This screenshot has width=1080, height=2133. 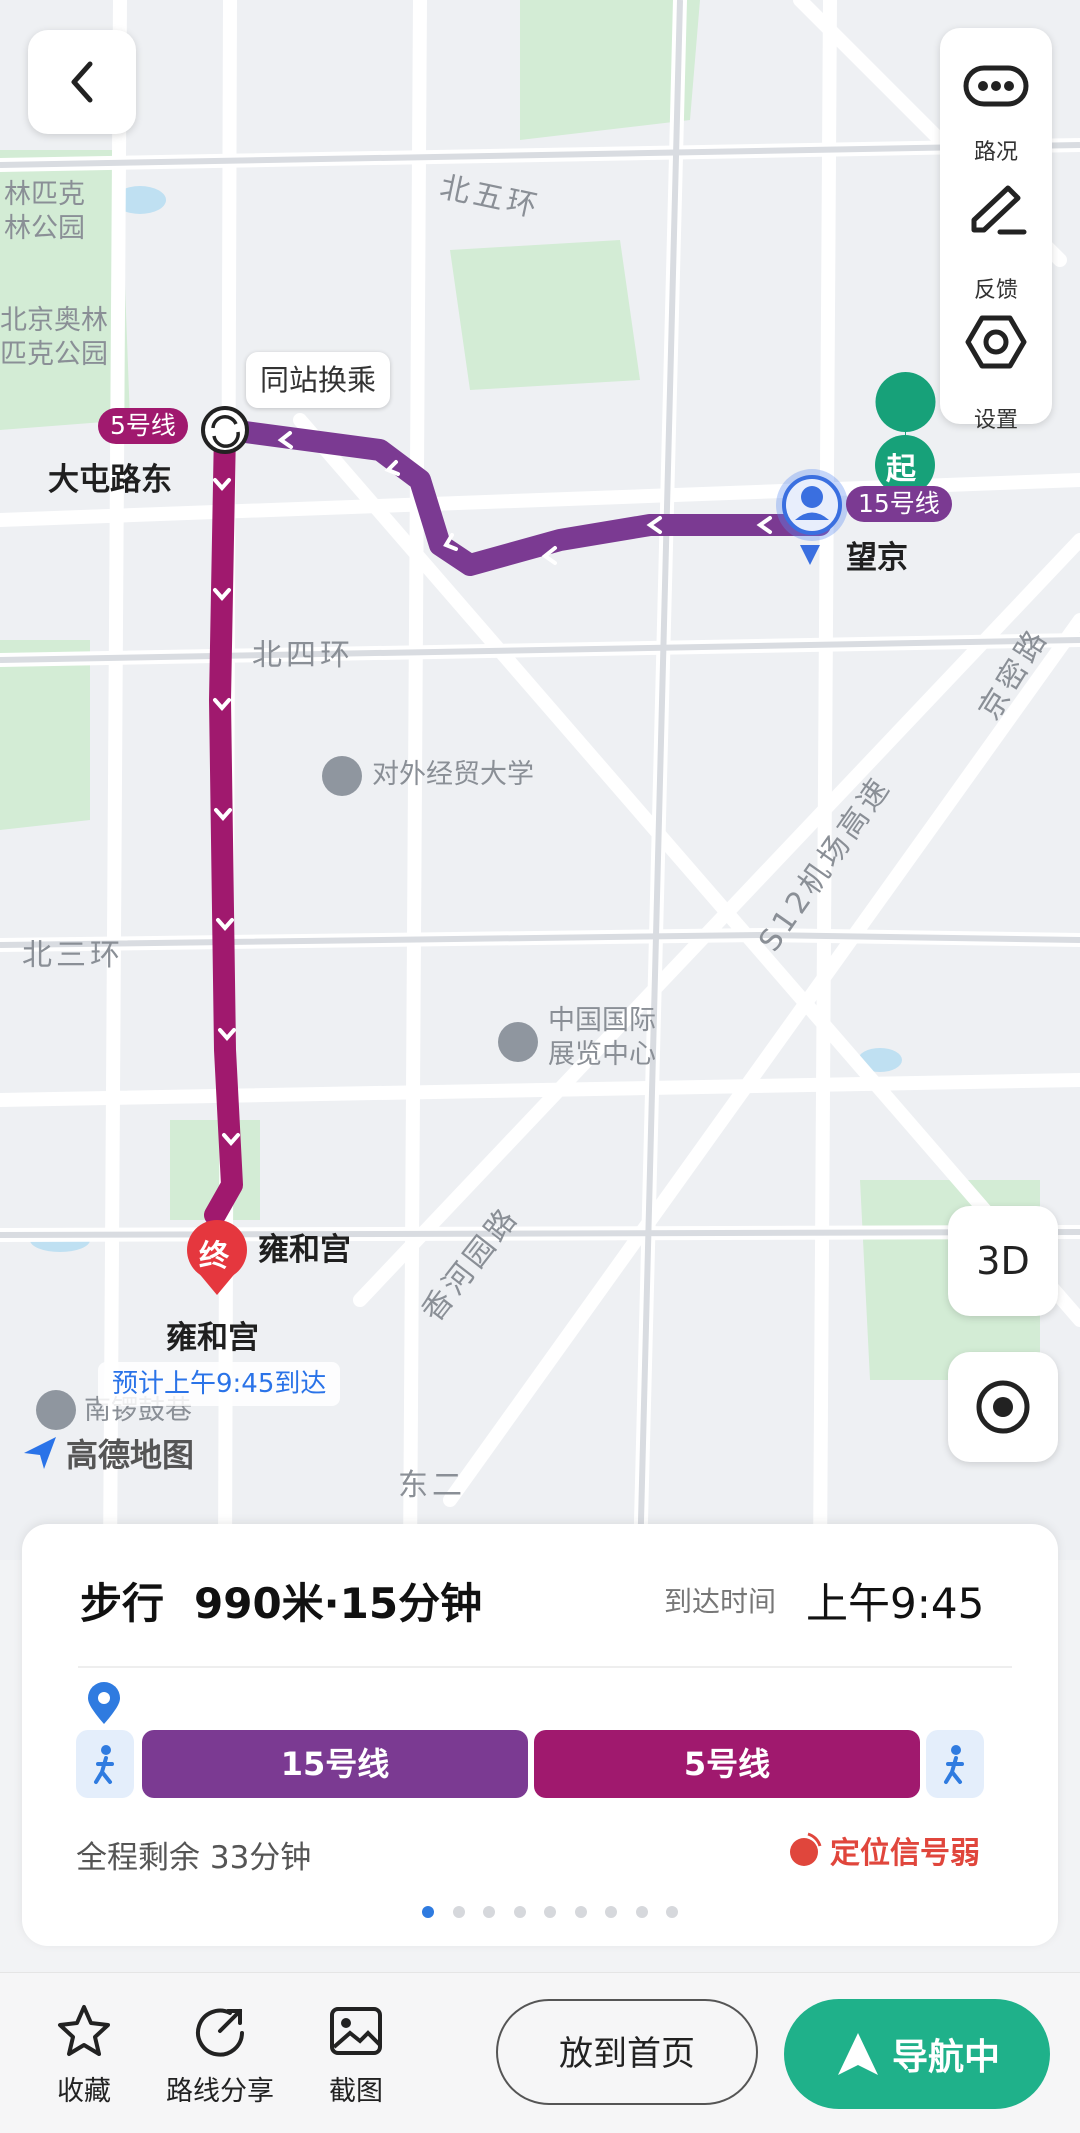 I want to click on amap-logo-icon, so click(x=40, y=1453).